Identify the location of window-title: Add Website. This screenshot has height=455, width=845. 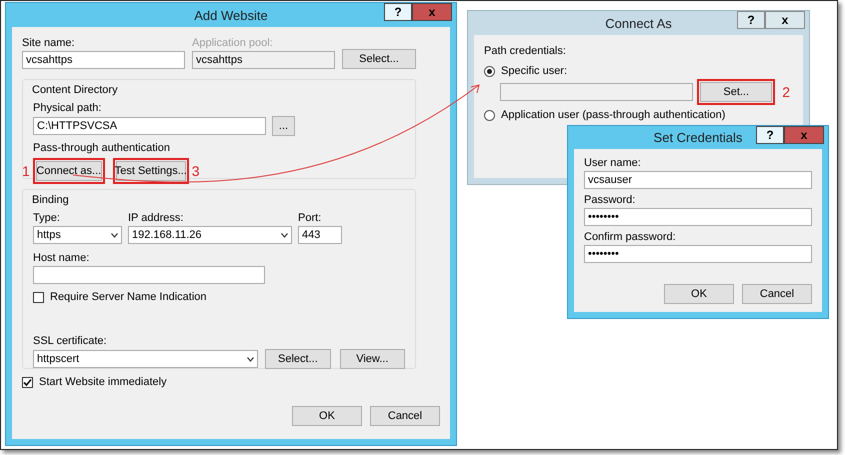
(231, 15).